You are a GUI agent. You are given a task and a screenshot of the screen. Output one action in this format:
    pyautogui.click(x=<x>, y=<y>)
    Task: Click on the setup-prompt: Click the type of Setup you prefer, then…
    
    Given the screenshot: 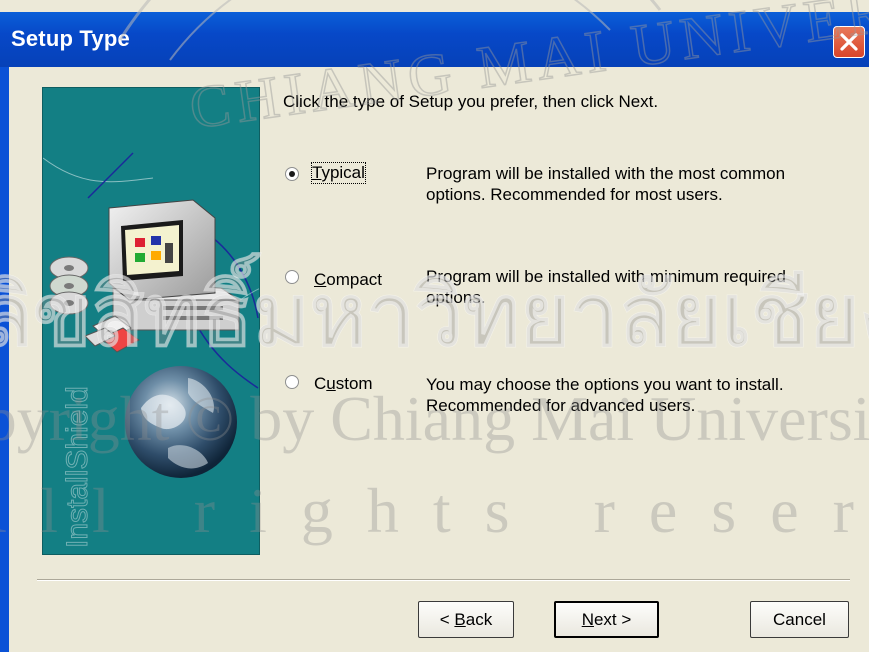 What is the action you would take?
    pyautogui.click(x=471, y=101)
    